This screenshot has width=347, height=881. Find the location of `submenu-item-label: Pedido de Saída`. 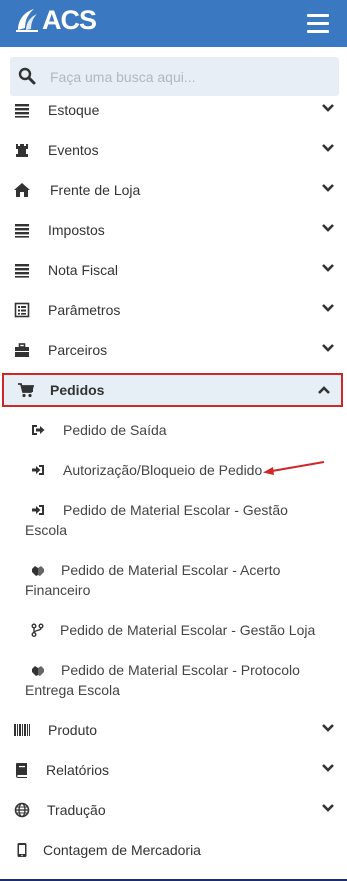

submenu-item-label: Pedido de Saída is located at coordinates (115, 430).